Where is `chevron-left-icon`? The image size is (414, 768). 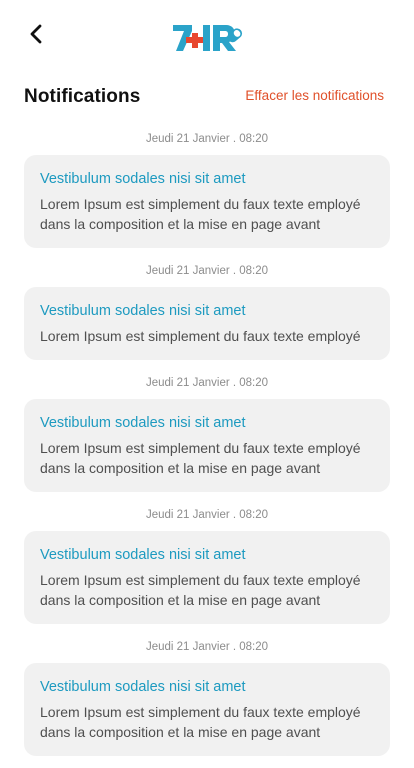
chevron-left-icon is located at coordinates (36, 36).